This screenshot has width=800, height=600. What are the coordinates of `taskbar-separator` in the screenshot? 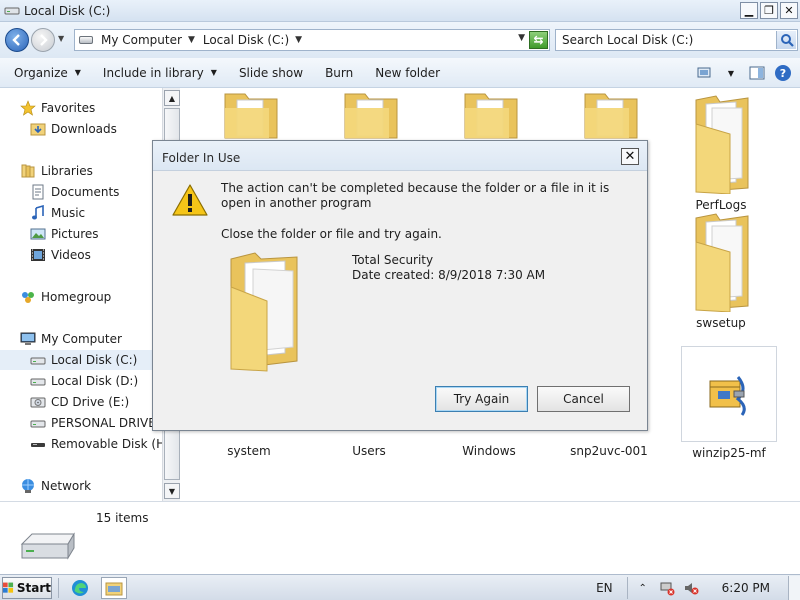 It's located at (58, 587).